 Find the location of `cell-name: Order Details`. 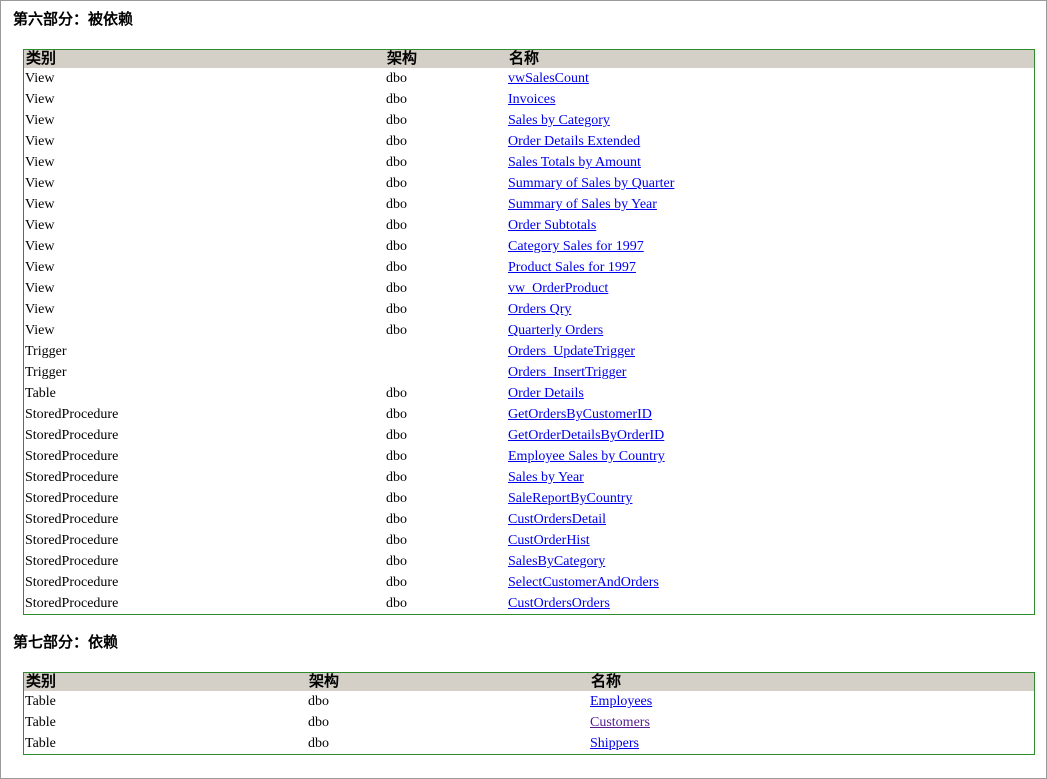

cell-name: Order Details is located at coordinates (770, 393).